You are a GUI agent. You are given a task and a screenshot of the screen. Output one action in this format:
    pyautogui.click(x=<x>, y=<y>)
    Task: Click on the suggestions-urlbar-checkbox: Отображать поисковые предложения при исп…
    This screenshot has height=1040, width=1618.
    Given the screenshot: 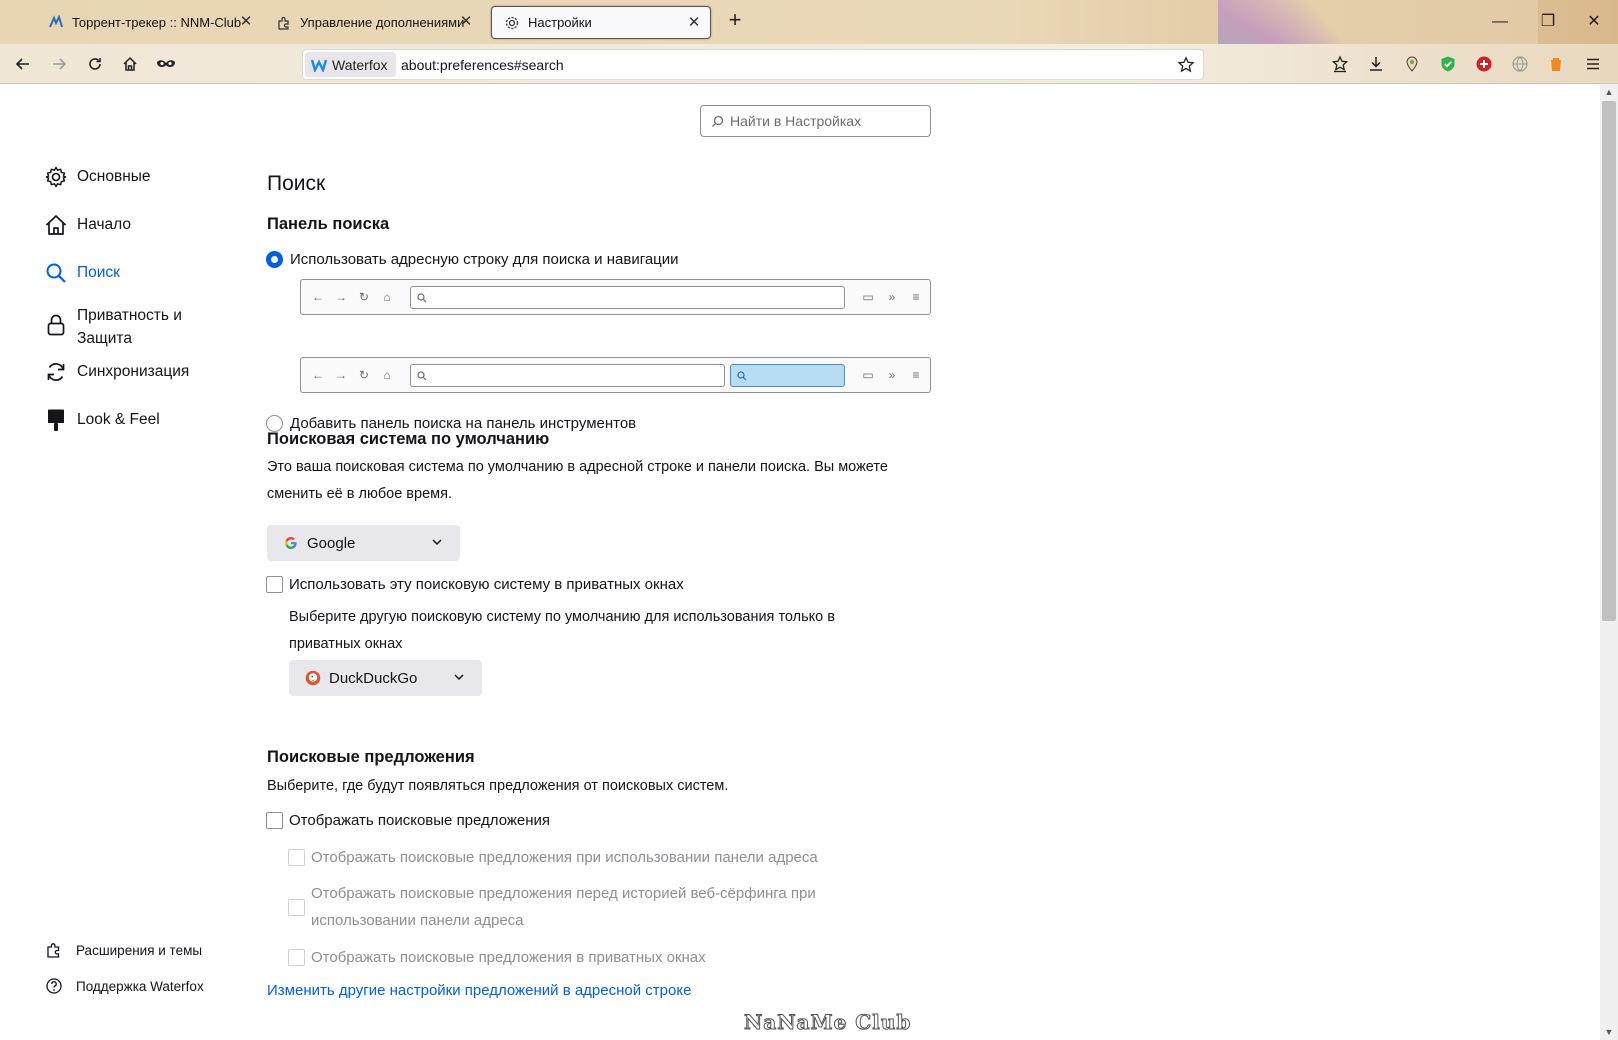 What is the action you would take?
    pyautogui.click(x=553, y=857)
    